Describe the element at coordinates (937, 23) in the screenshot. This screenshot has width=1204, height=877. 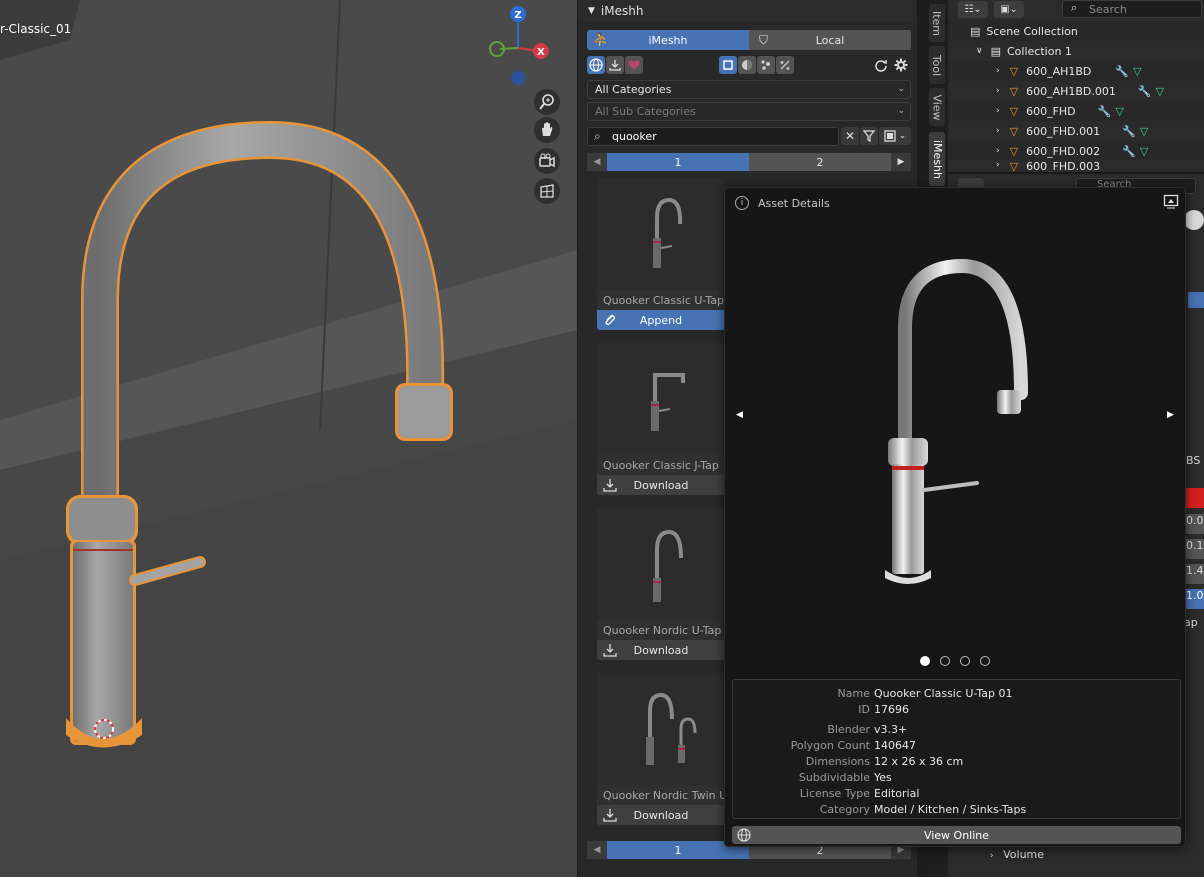
I see `tab-item: Item` at that location.